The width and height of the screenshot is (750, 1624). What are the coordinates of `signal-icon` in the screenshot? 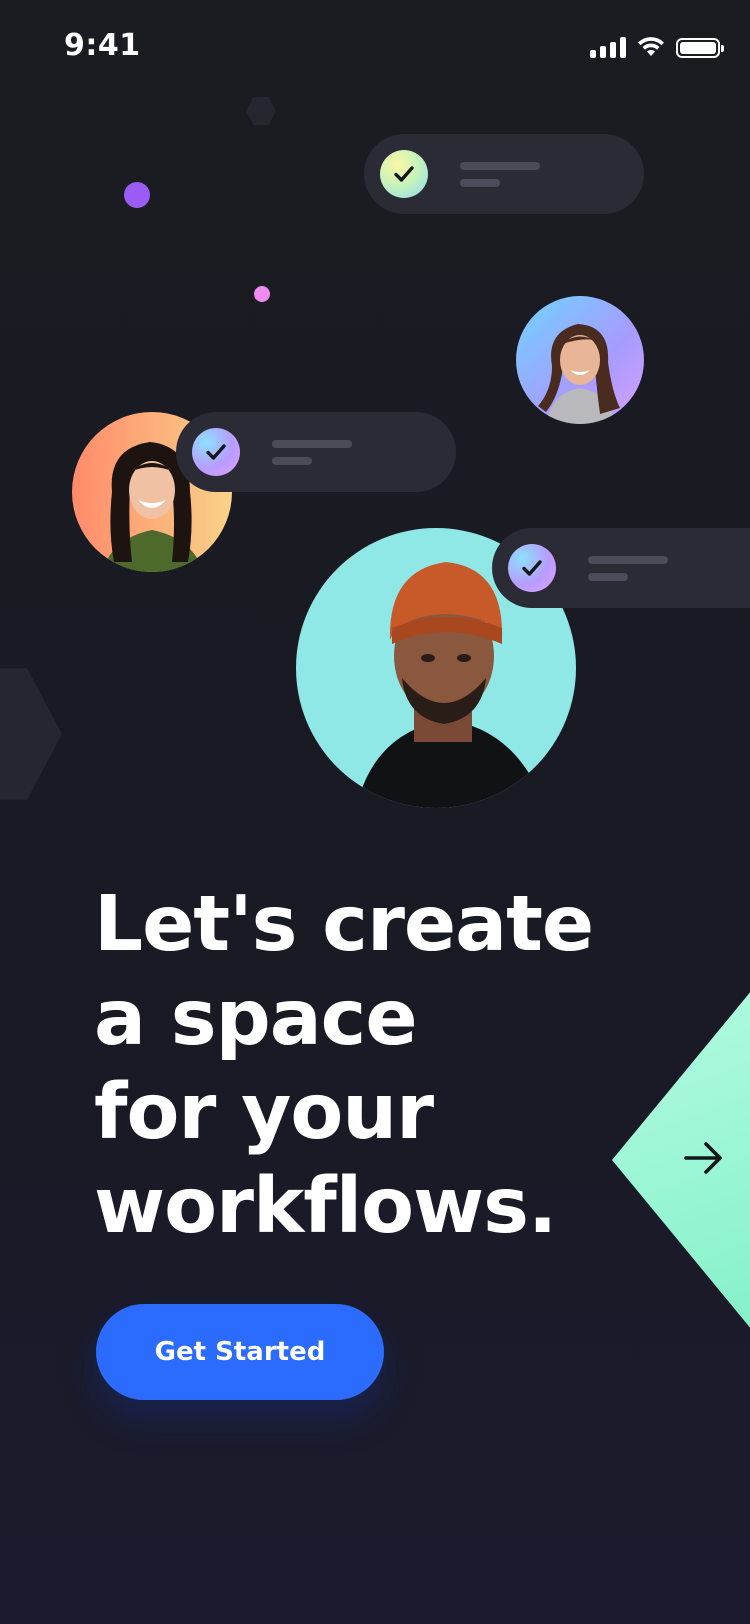 It's located at (608, 47).